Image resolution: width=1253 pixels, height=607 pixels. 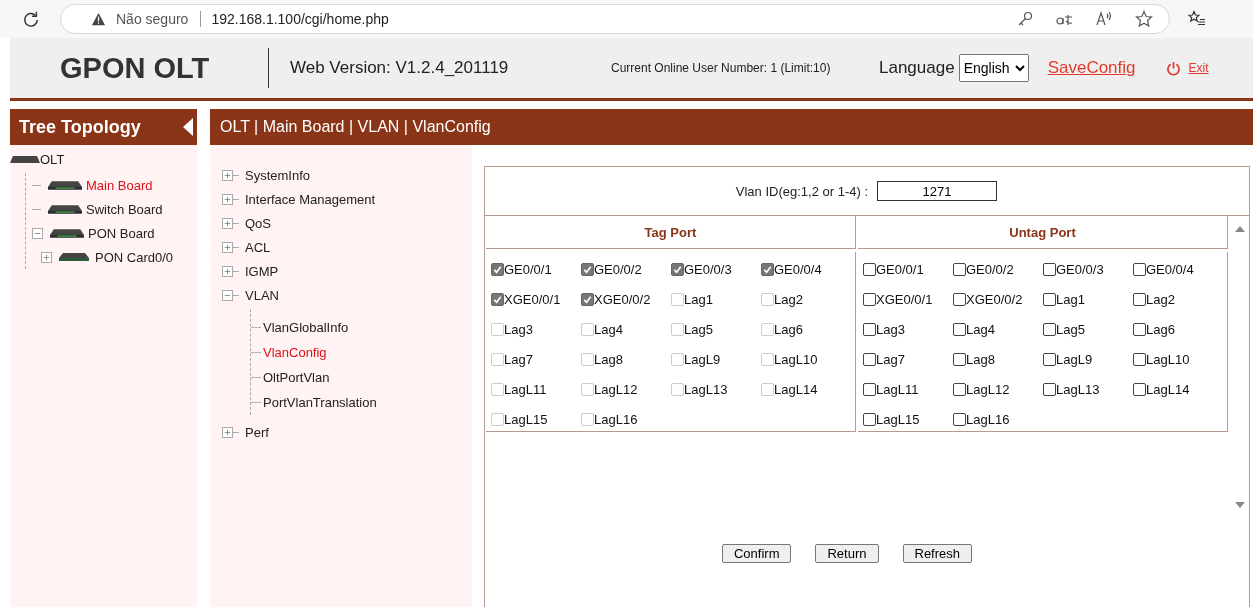 I want to click on menu-item: QoS, so click(x=258, y=223).